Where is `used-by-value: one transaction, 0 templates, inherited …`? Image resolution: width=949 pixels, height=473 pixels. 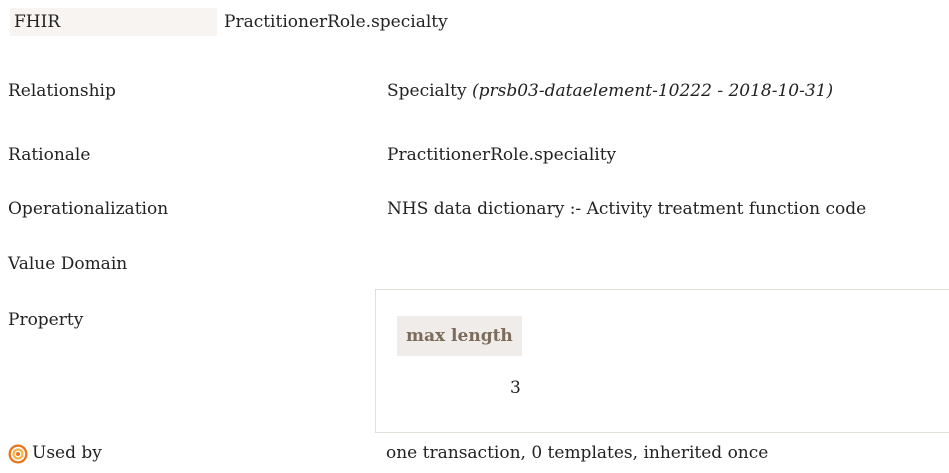
used-by-value: one transaction, 0 templates, inherited … is located at coordinates (577, 453).